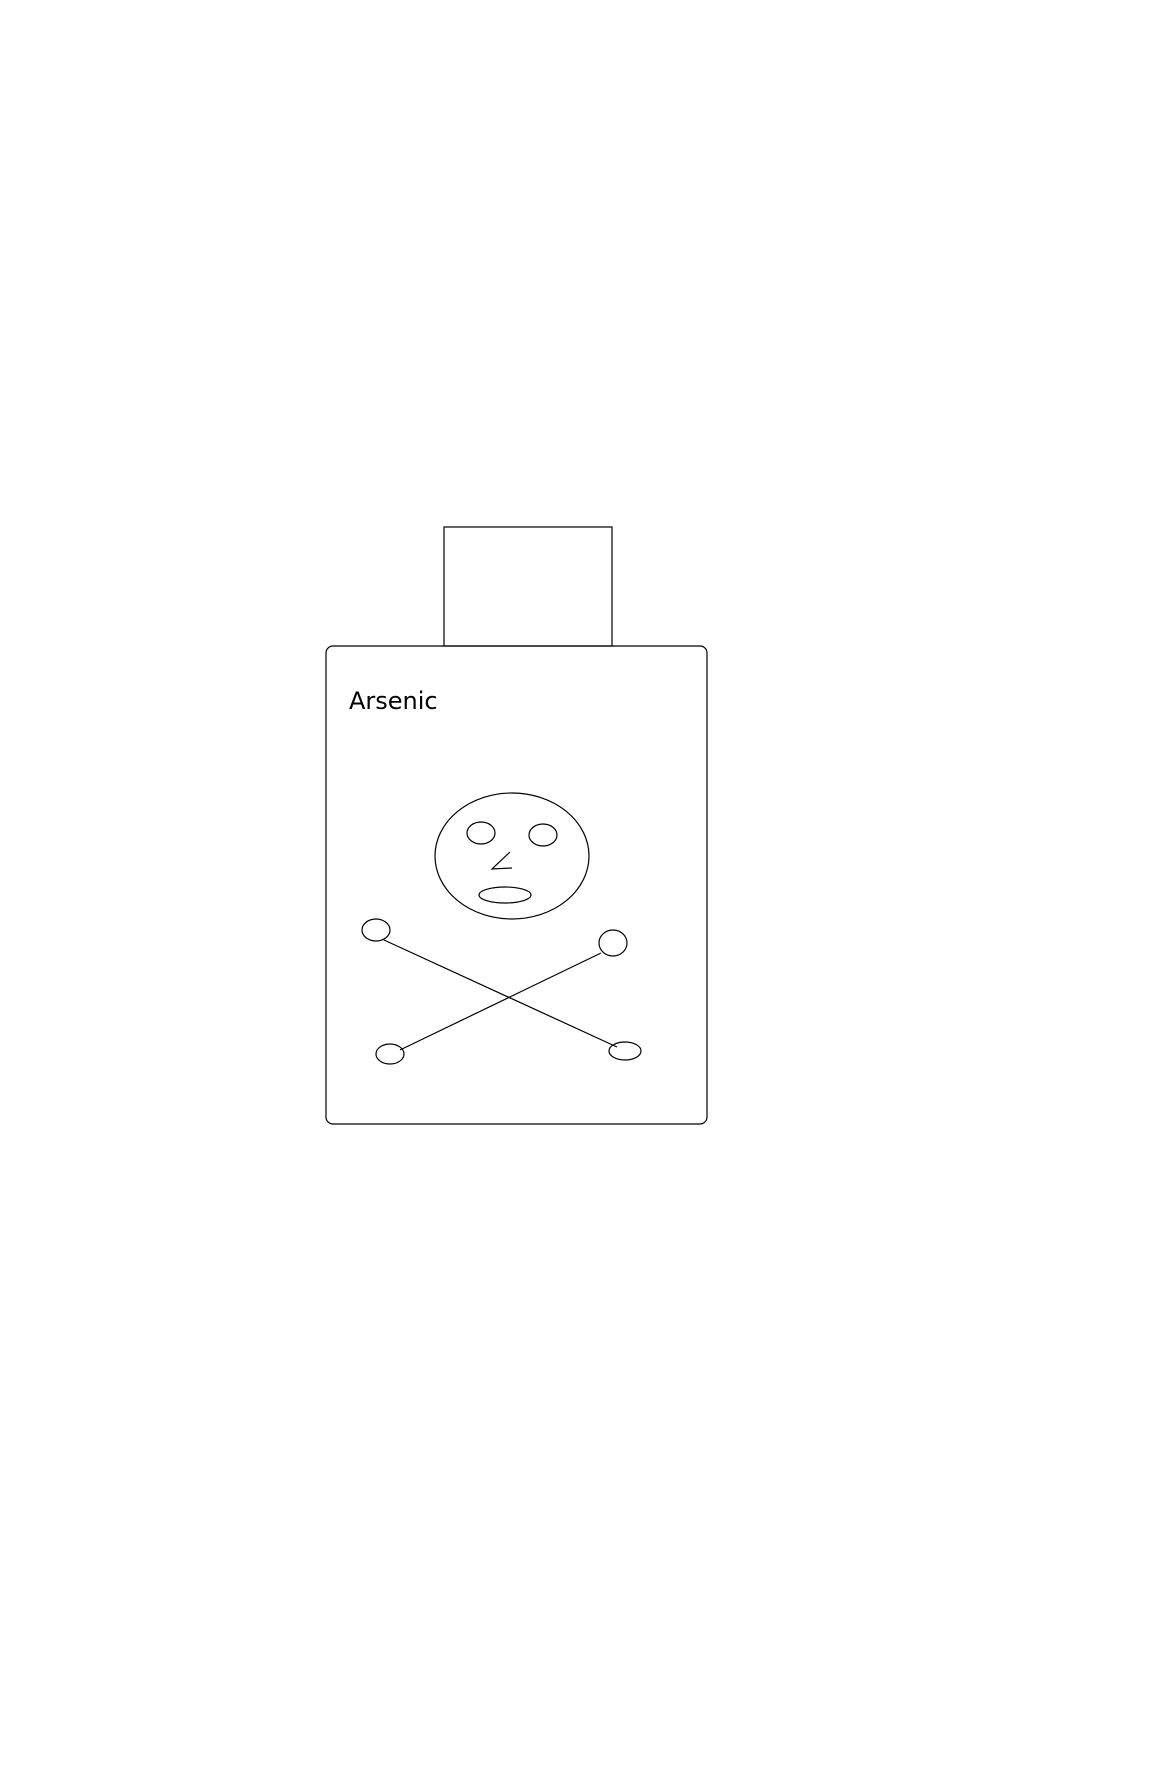  Describe the element at coordinates (501, 860) in the screenshot. I see `skull-nose` at that location.